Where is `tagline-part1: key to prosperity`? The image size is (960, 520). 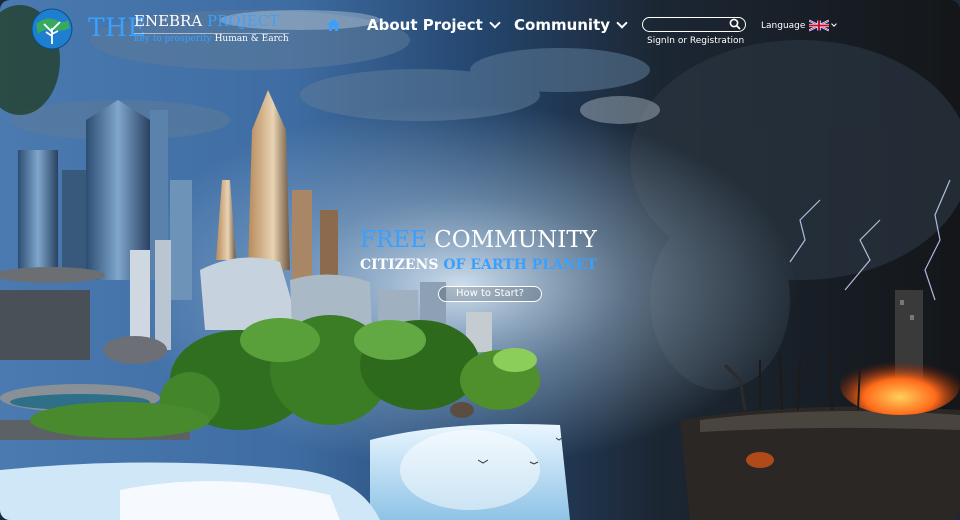
tagline-part1: key to prosperity is located at coordinates (173, 39).